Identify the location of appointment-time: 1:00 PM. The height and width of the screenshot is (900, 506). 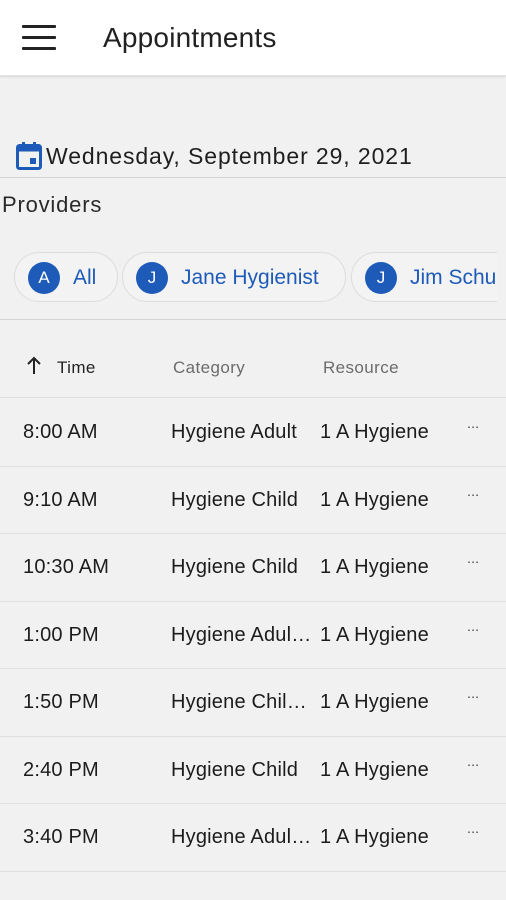
(61, 634).